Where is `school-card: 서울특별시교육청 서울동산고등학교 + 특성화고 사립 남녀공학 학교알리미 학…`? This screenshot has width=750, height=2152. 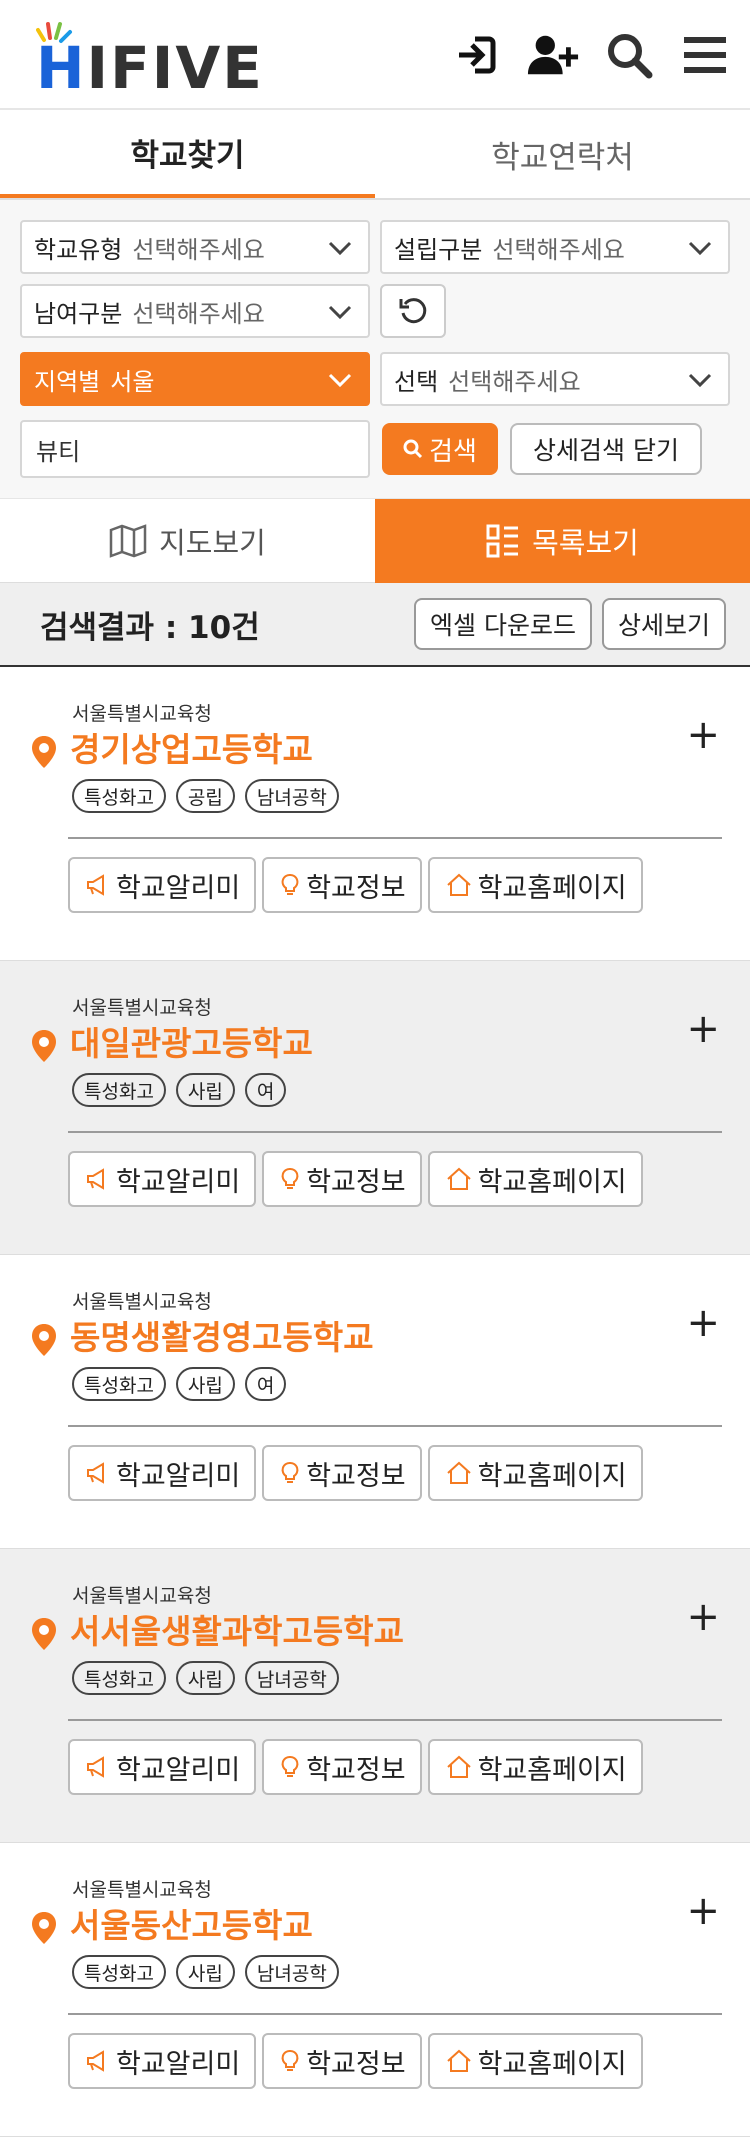
school-card: 서울특별시교육청 서울동산고등학교 + 특성화고 사립 남녀공학 학교알리미 학… is located at coordinates (375, 1990).